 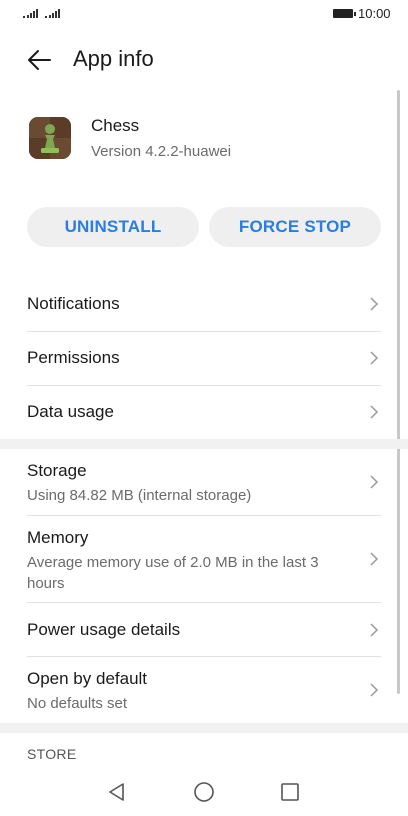 I want to click on open-by-default-item: Open by default No defaults set, so click(x=204, y=690).